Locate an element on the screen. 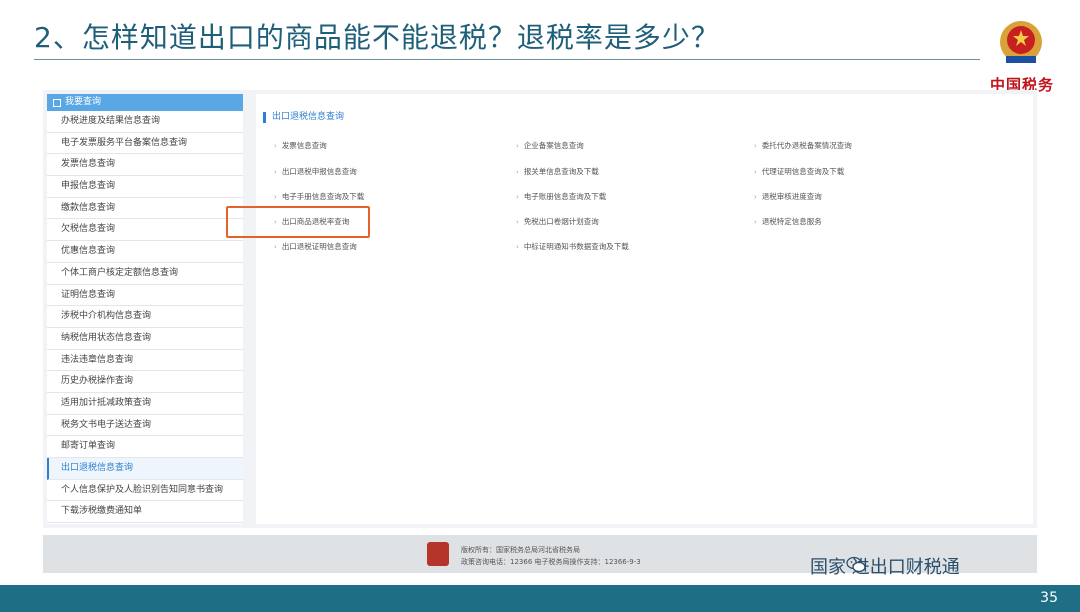  title-divider is located at coordinates (507, 59).